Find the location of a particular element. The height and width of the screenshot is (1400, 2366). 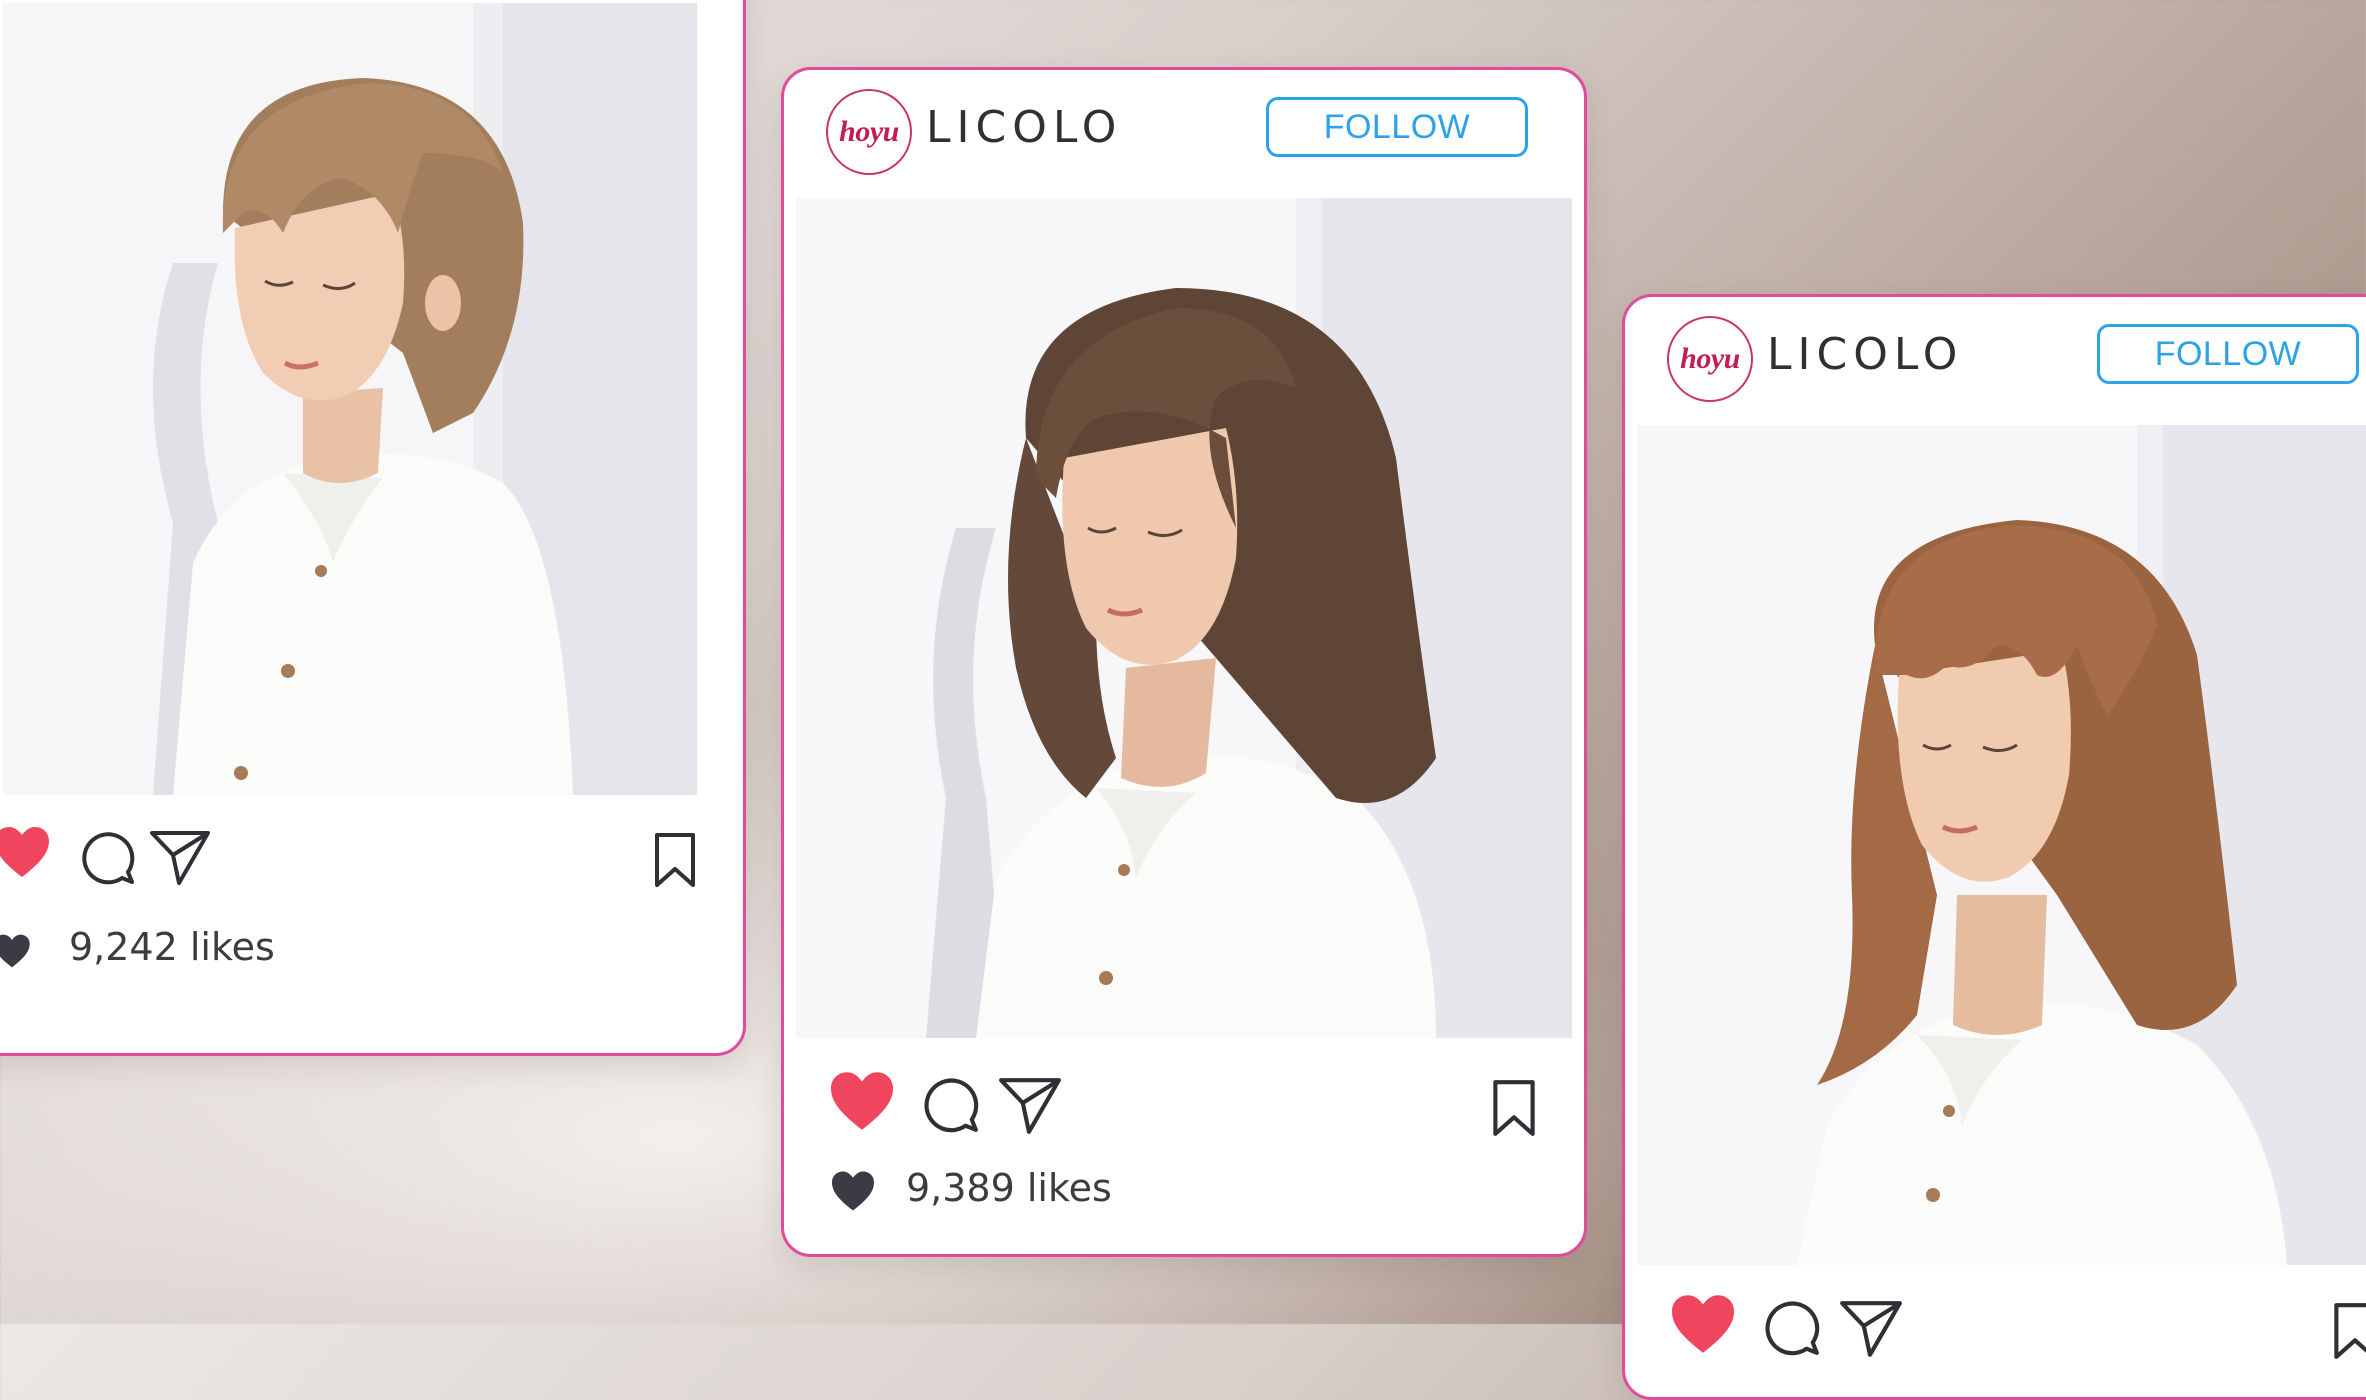

likes-count: 9,389 likes is located at coordinates (1009, 1188).